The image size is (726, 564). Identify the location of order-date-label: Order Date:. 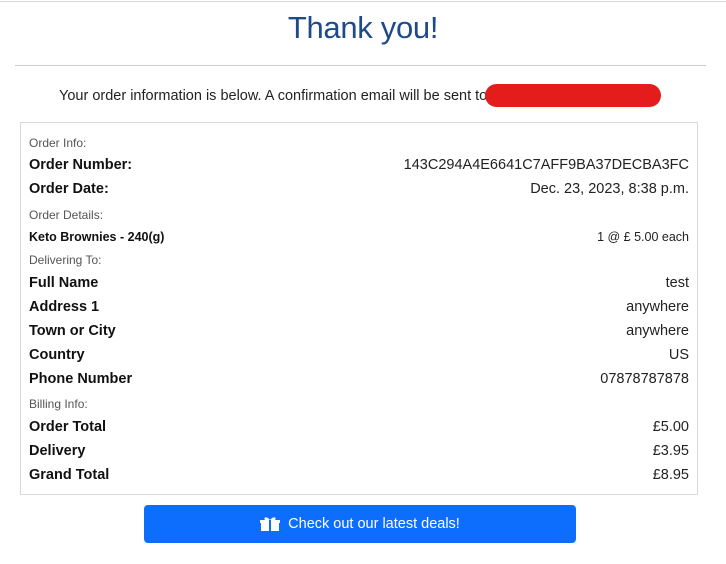
(69, 189).